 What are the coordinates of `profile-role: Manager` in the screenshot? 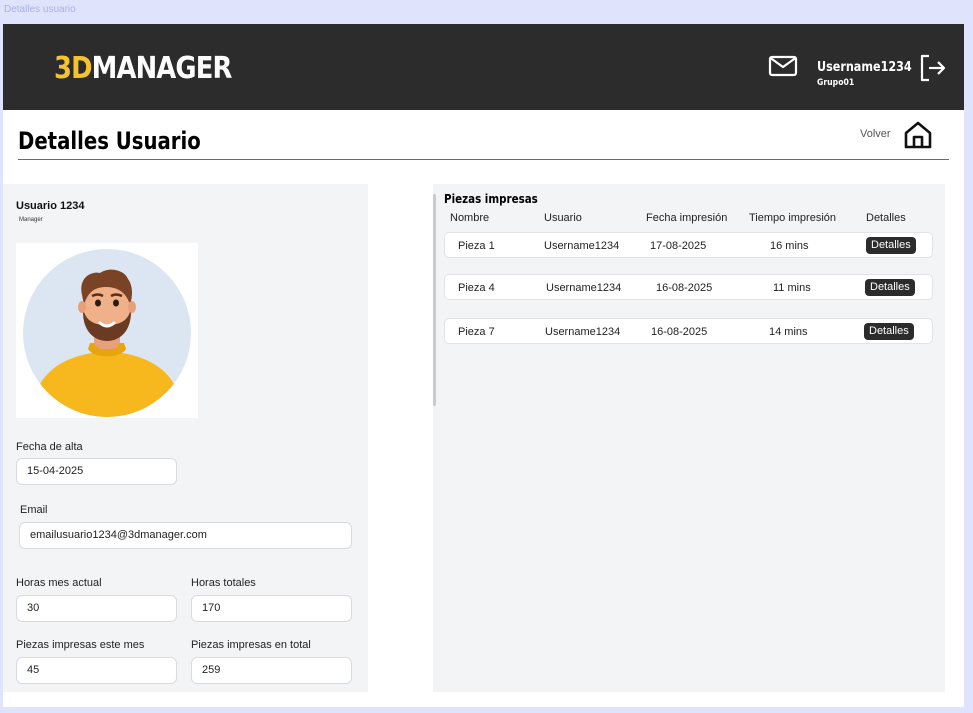 It's located at (31, 220).